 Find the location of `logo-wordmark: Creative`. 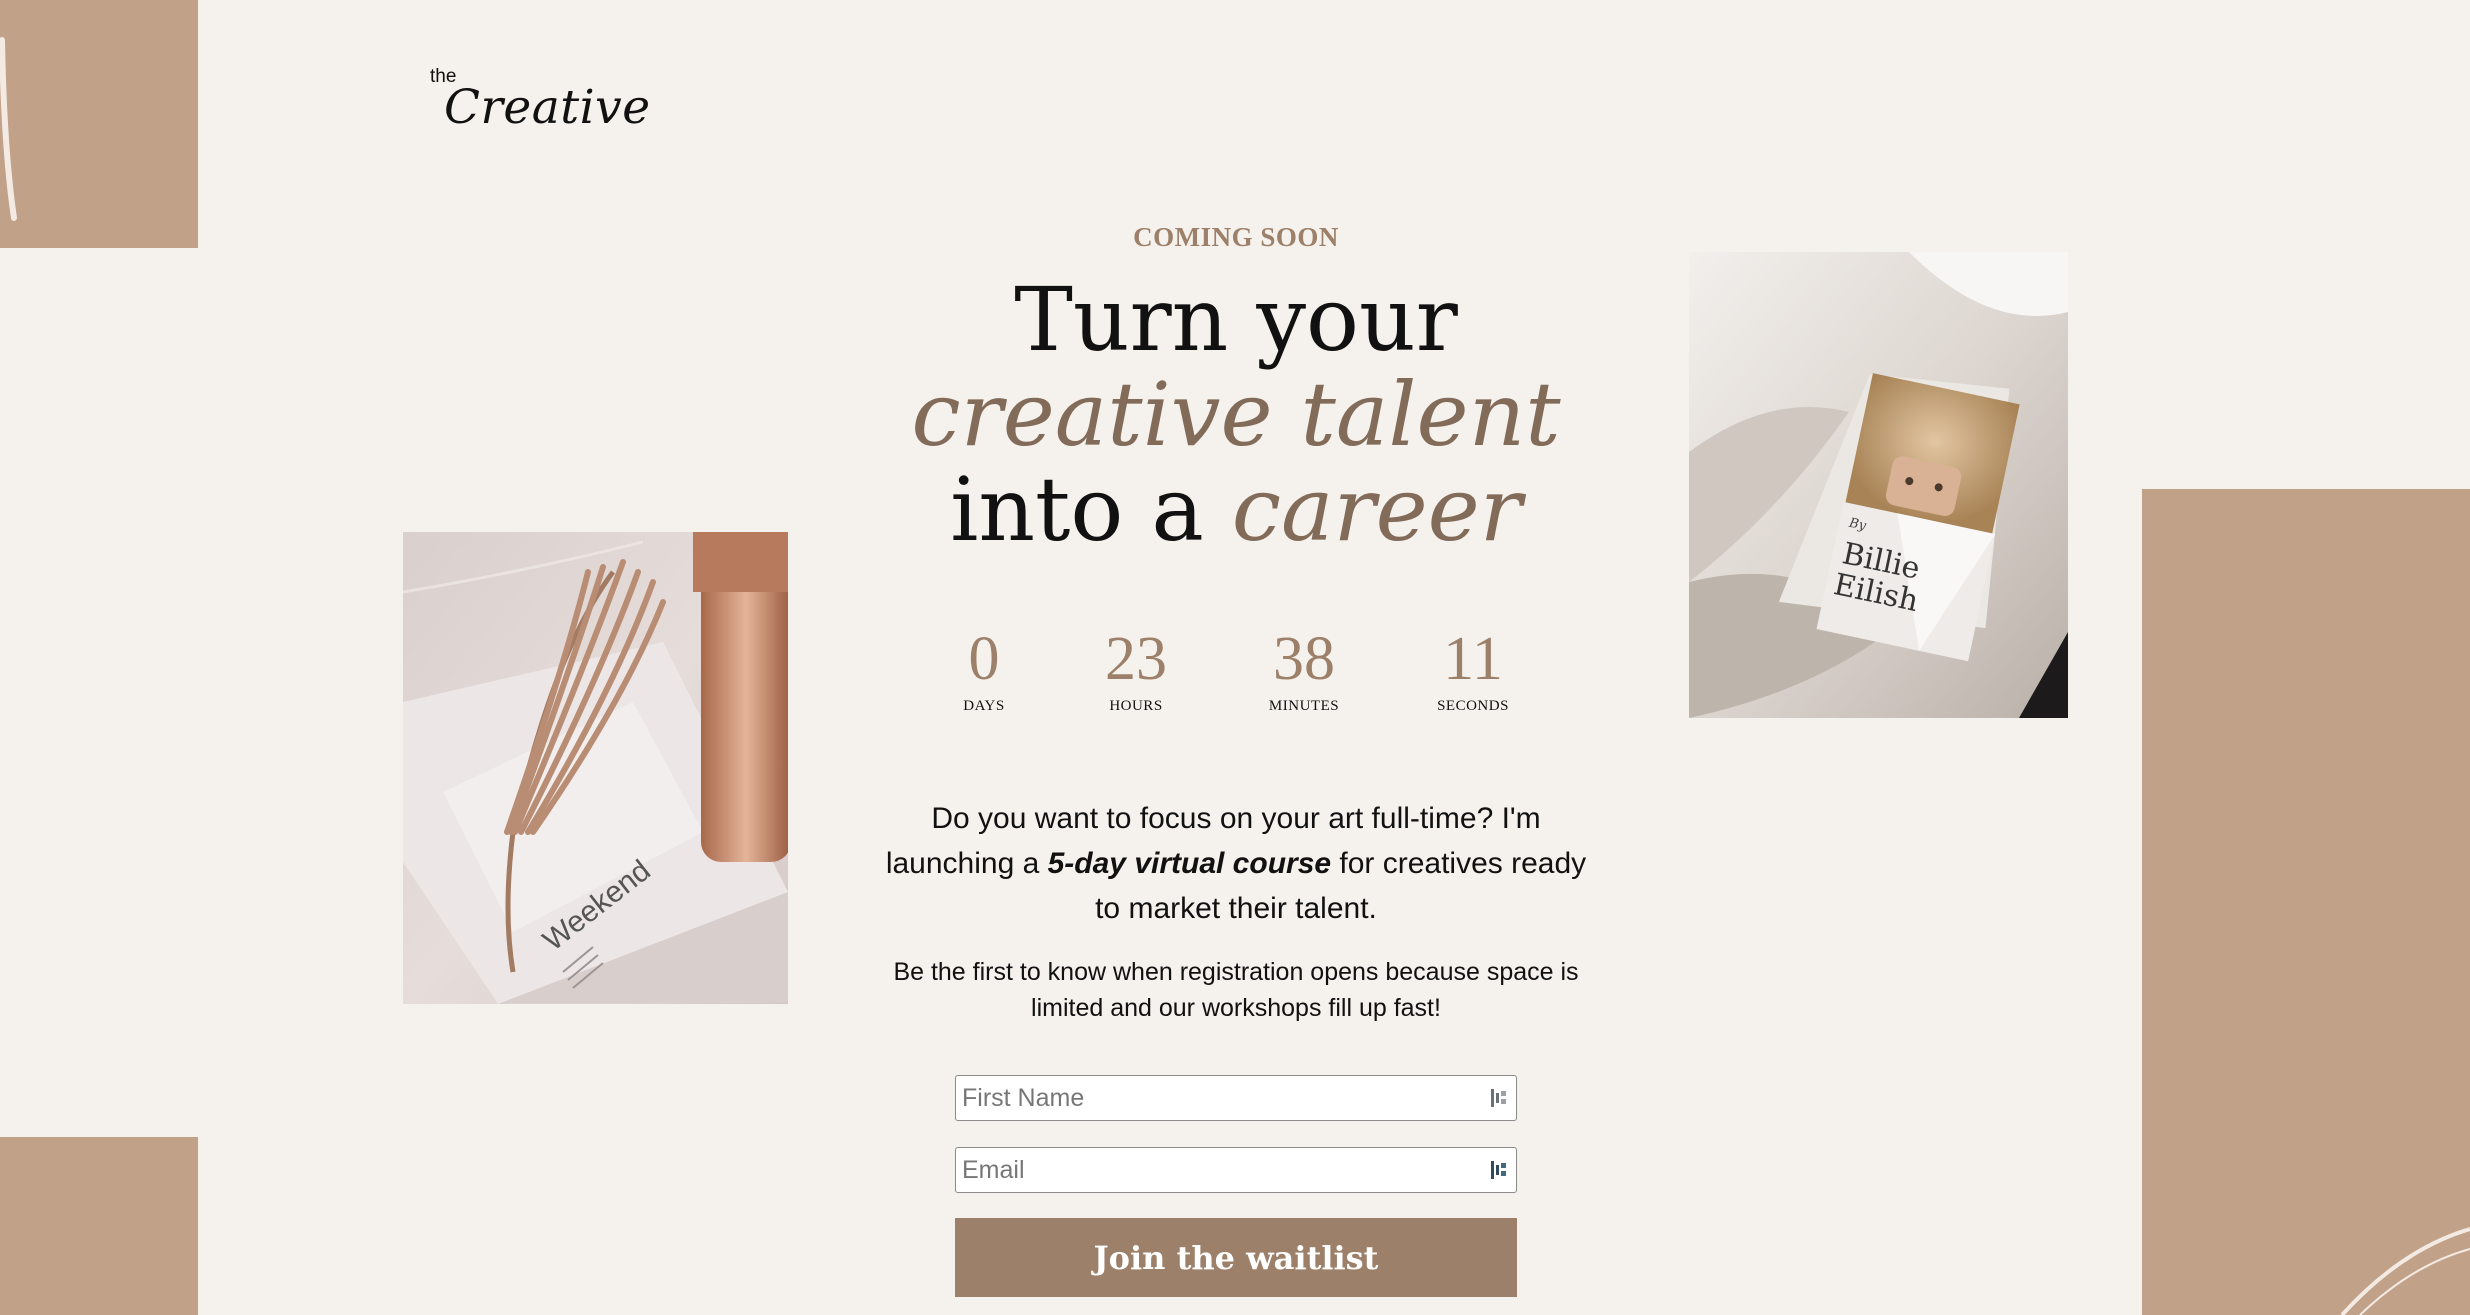

logo-wordmark: Creative is located at coordinates (547, 107).